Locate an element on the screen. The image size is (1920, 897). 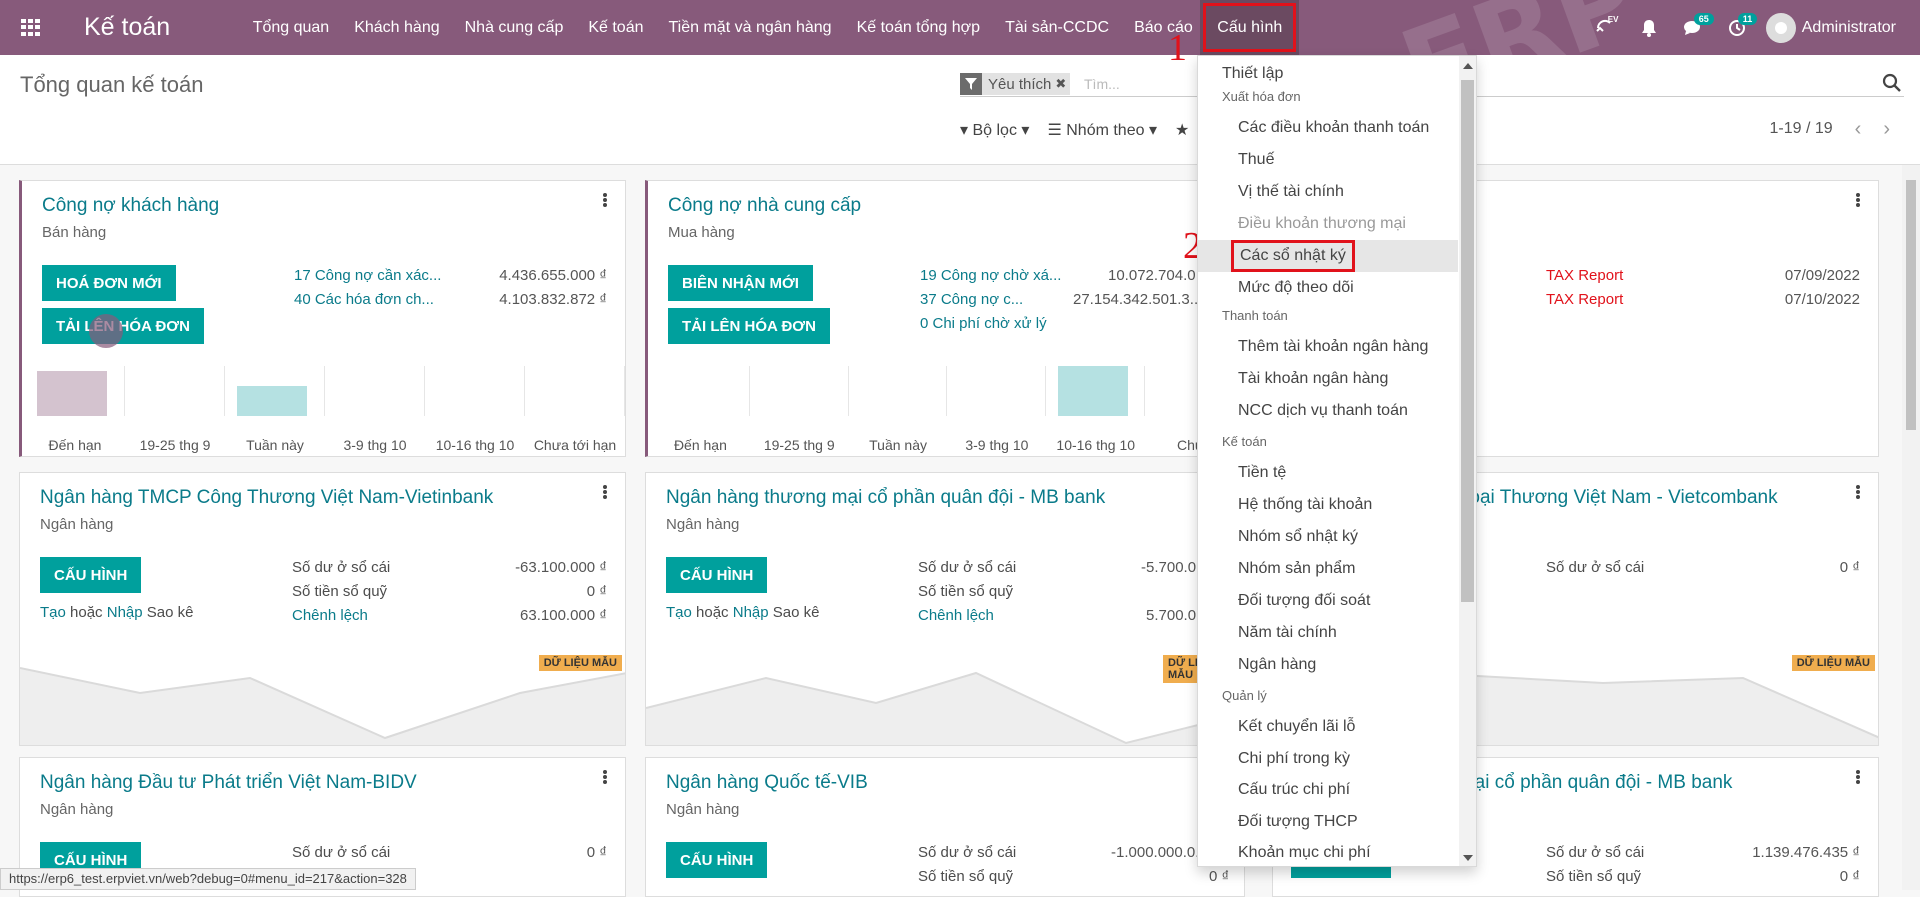
new-invoice-button: HOÁ ĐƠN MỚI is located at coordinates (109, 283).